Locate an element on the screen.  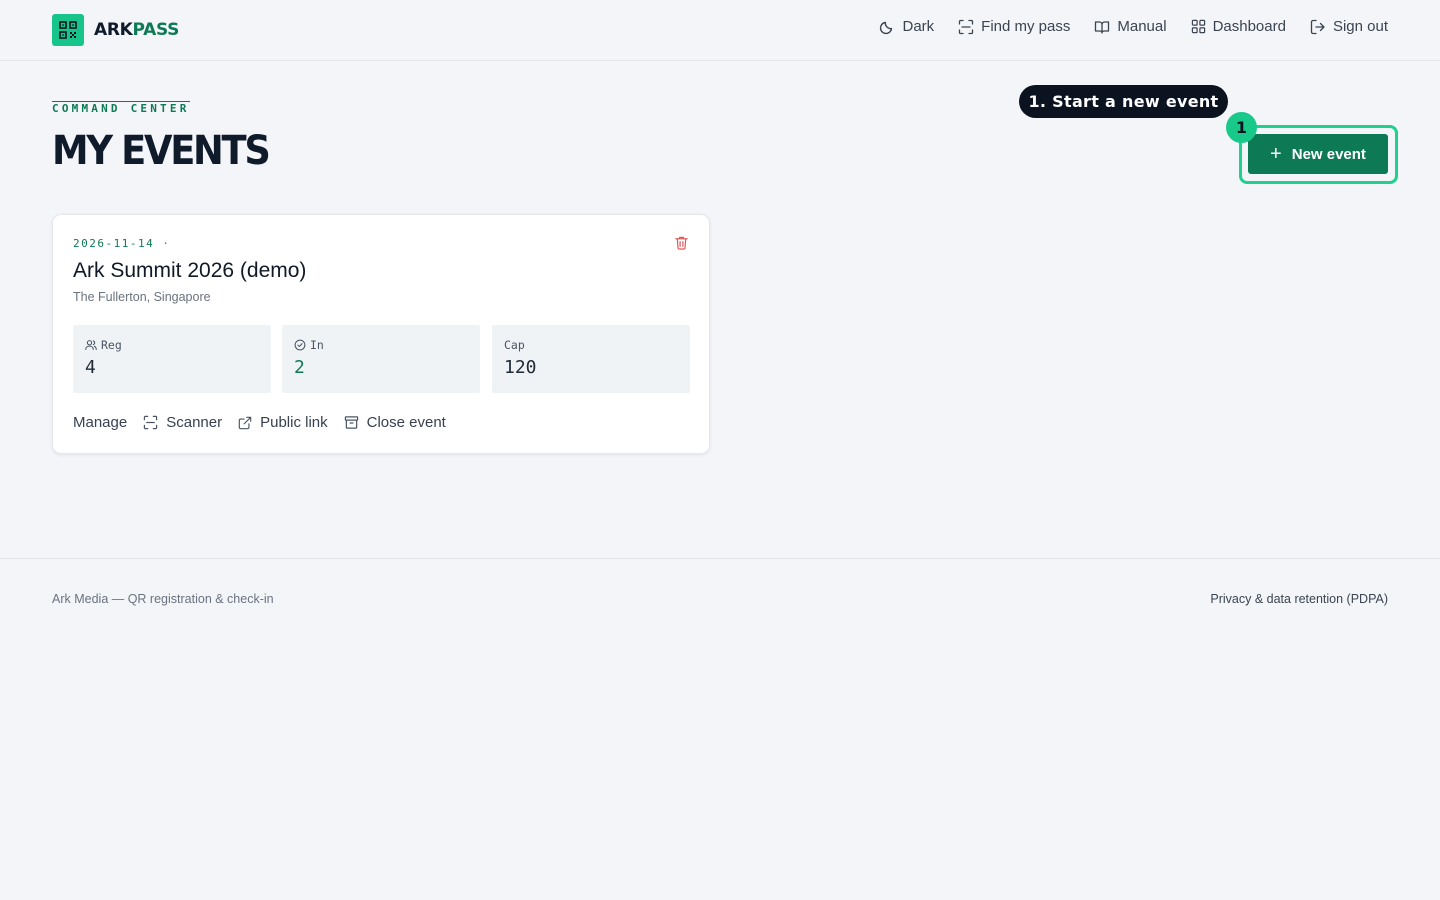
qr-logo-icon is located at coordinates (68, 30).